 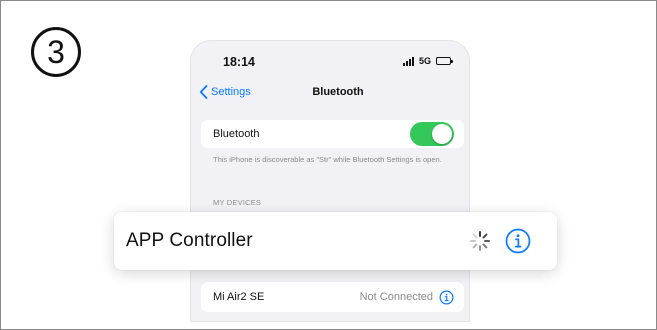 What do you see at coordinates (480, 241) in the screenshot?
I see `loading-spinner-icon` at bounding box center [480, 241].